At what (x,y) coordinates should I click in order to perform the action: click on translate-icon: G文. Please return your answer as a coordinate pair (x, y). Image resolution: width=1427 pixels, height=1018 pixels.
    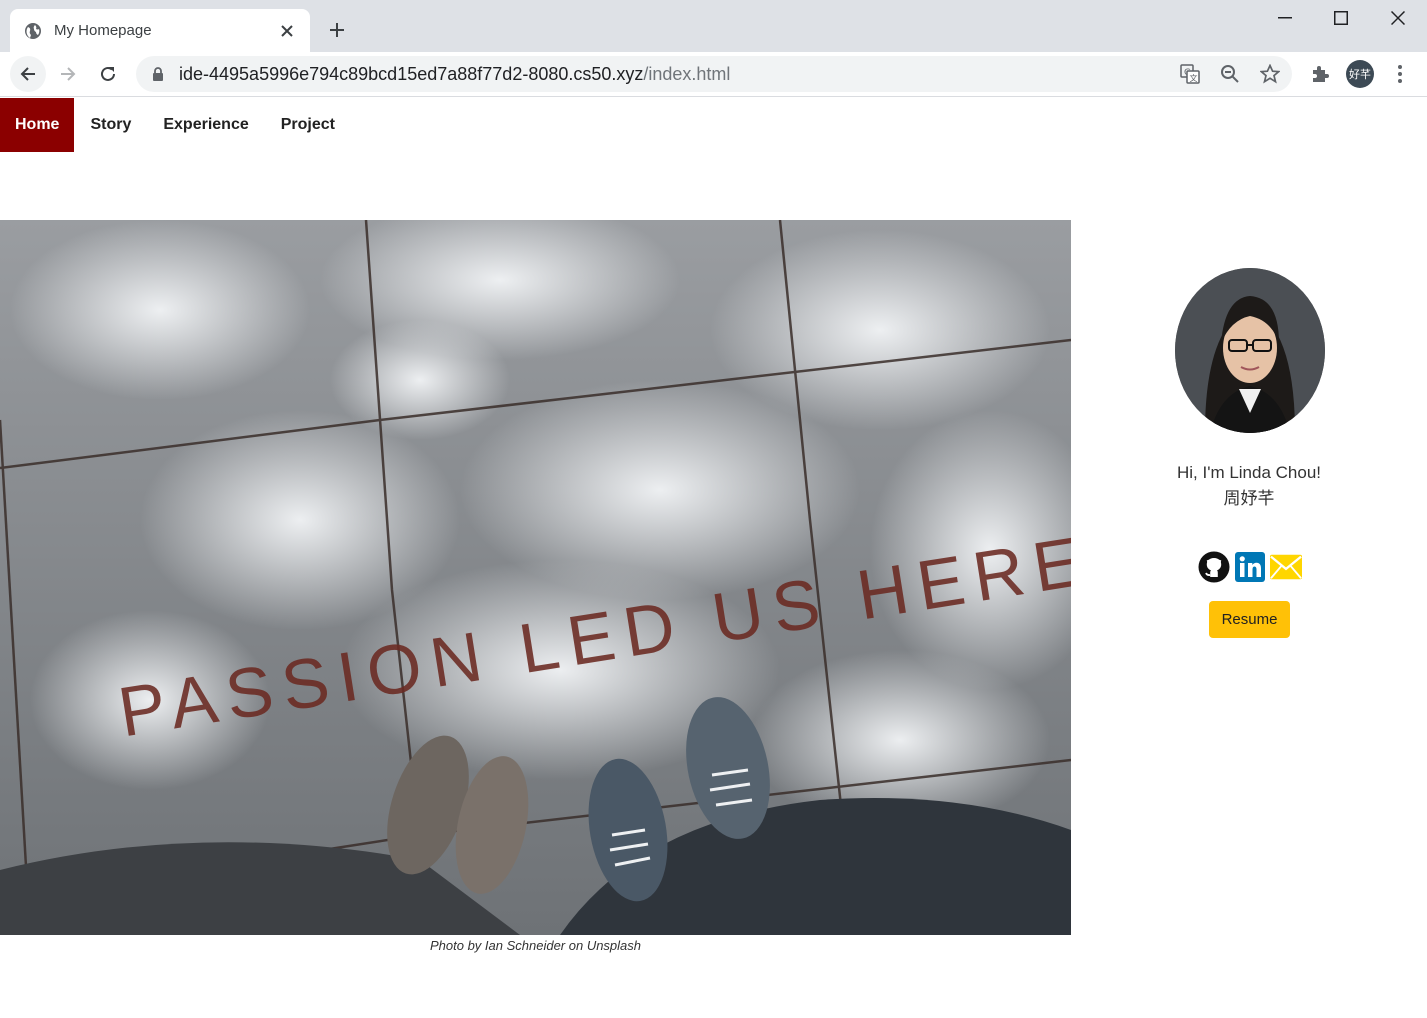
    Looking at the image, I should click on (1190, 74).